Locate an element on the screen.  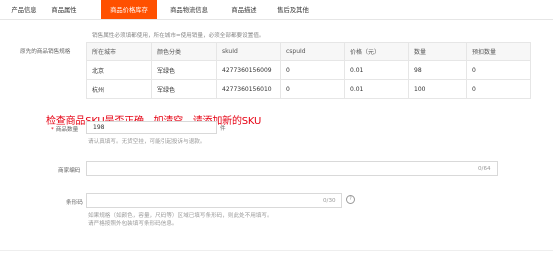
quantity-label: * 商品数量 is located at coordinates (64, 129).